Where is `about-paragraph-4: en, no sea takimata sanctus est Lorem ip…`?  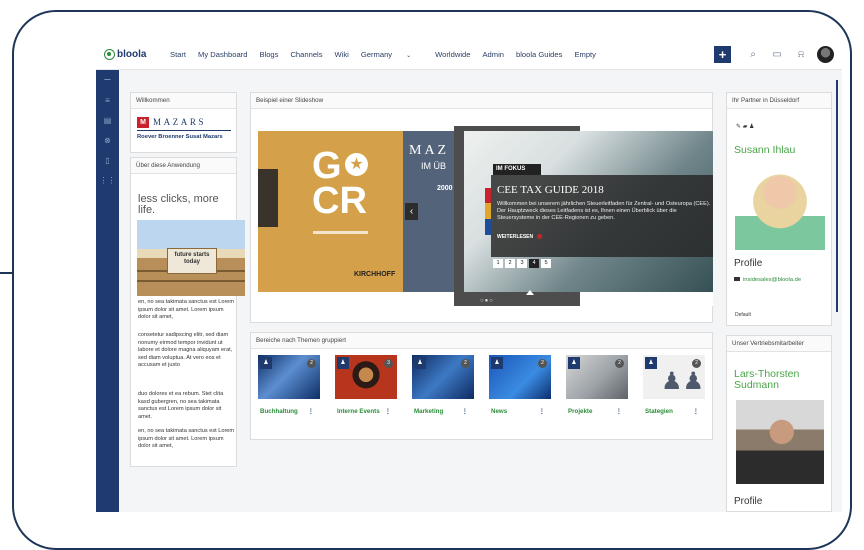 about-paragraph-4: en, no sea takimata sanctus est Lorem ip… is located at coordinates (186, 439).